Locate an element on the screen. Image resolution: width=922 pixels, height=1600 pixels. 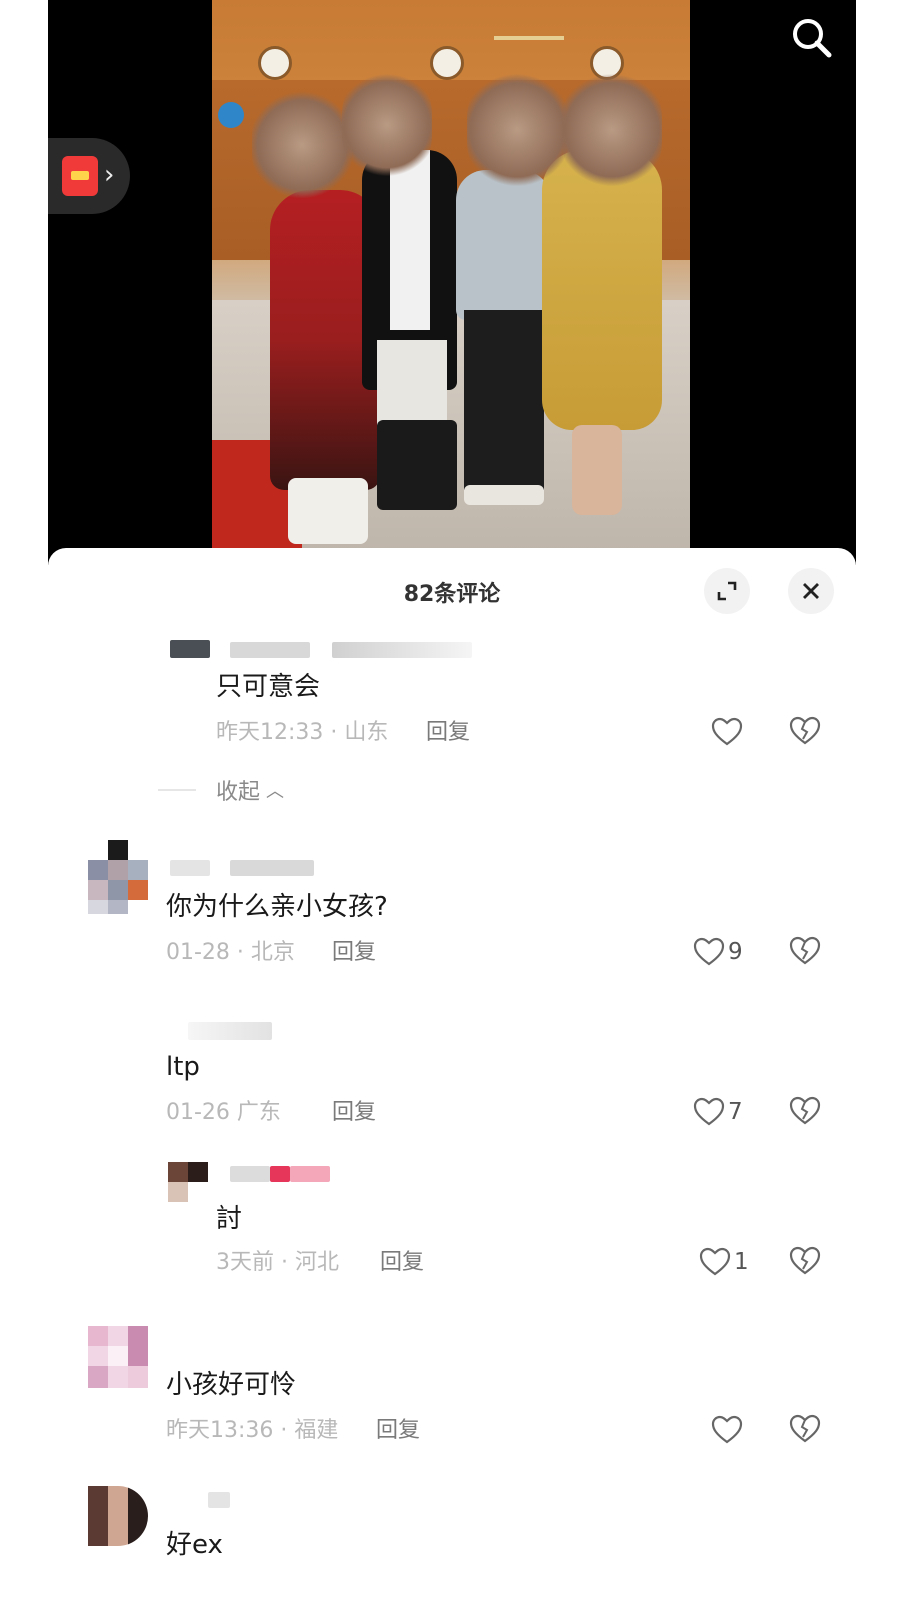
close-button is located at coordinates (811, 591).